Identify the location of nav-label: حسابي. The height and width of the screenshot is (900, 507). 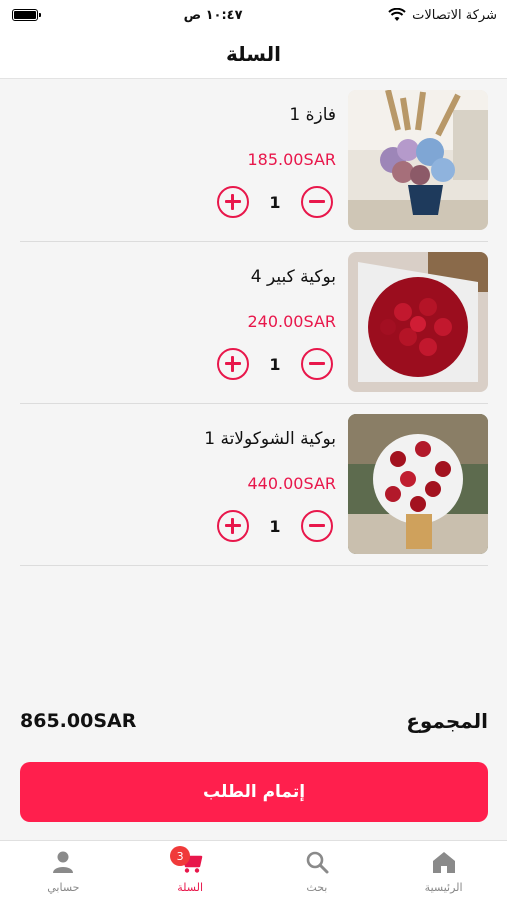
(63, 887).